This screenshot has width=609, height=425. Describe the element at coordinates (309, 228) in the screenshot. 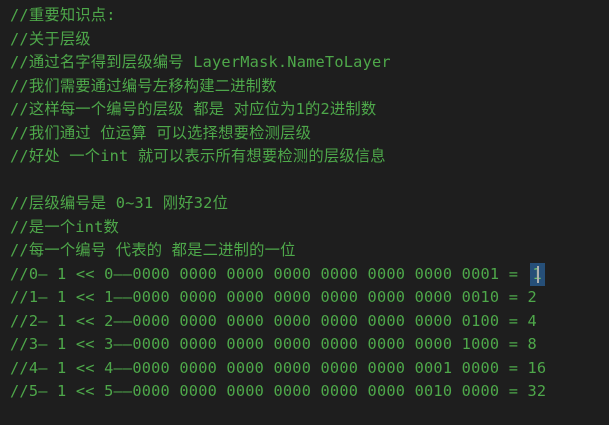

I see `code-line: //是一个int数` at that location.